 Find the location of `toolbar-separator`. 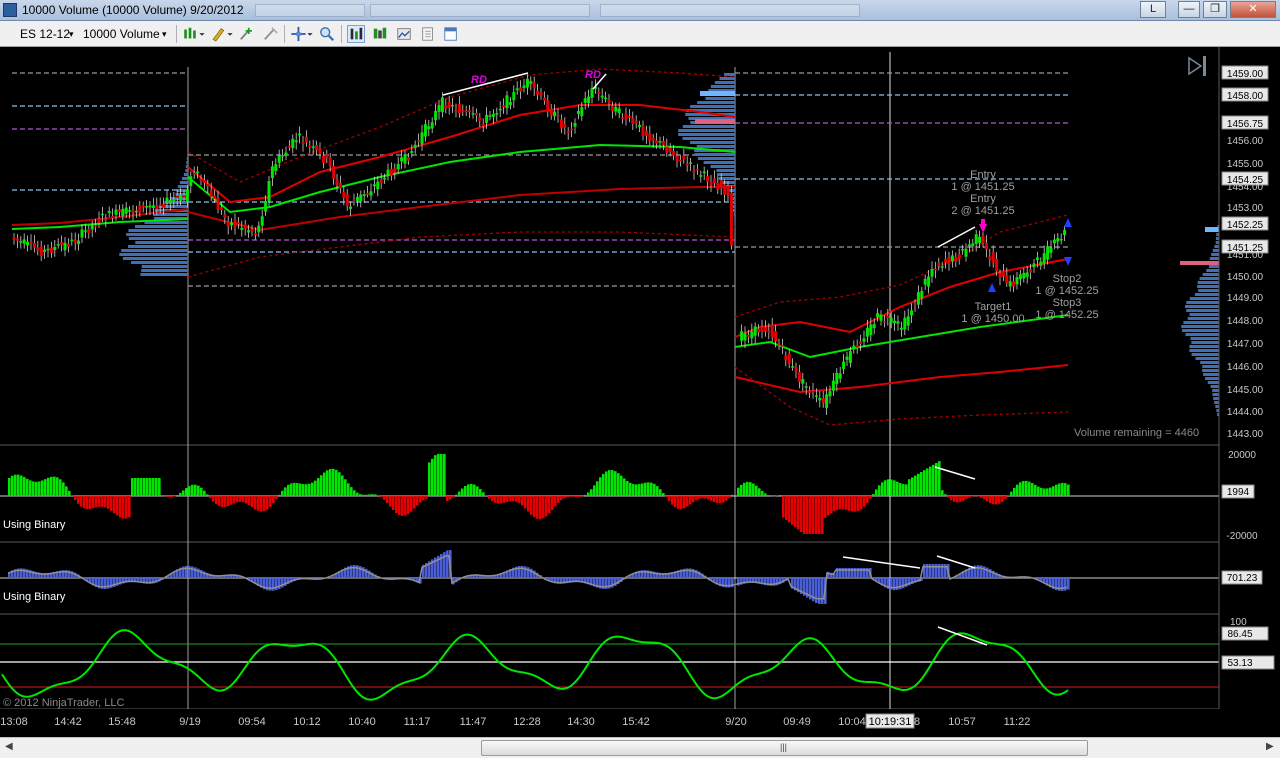

toolbar-separator is located at coordinates (341, 34).